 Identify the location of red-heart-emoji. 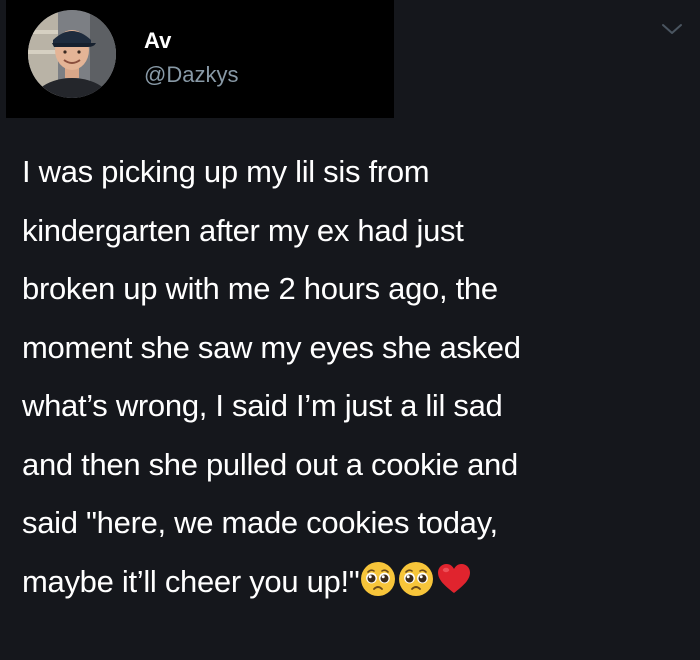
(454, 579).